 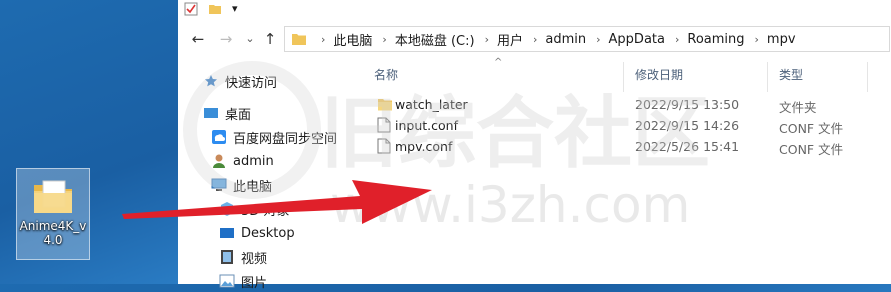 I want to click on pictures-icon, so click(x=227, y=281).